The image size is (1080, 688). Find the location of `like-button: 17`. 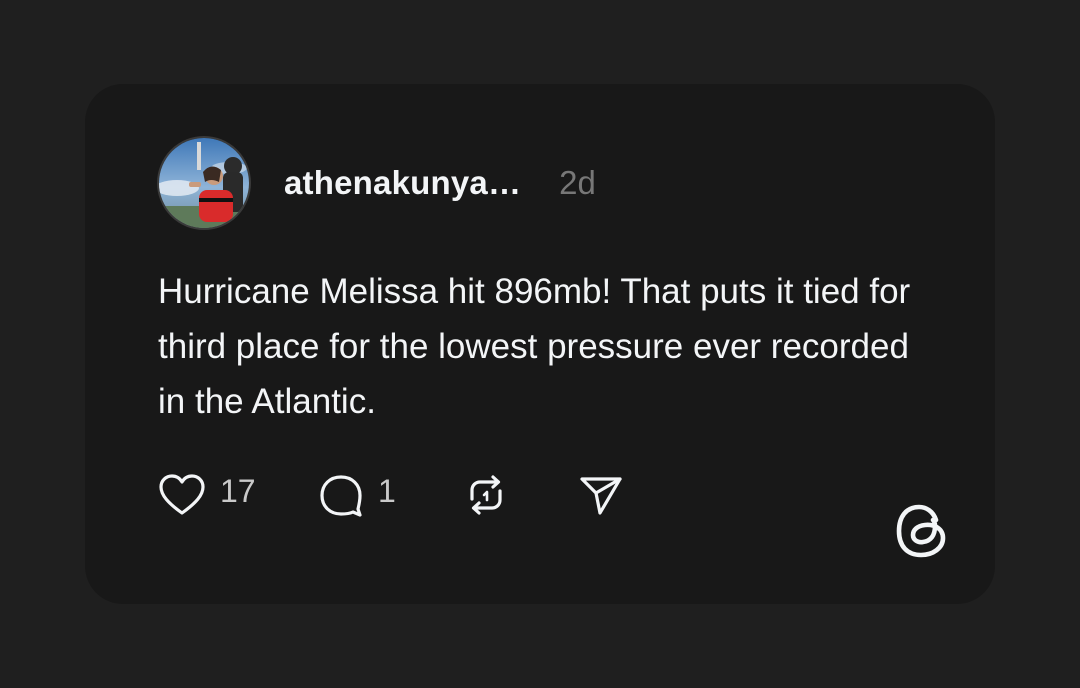

like-button: 17 is located at coordinates (238, 497).